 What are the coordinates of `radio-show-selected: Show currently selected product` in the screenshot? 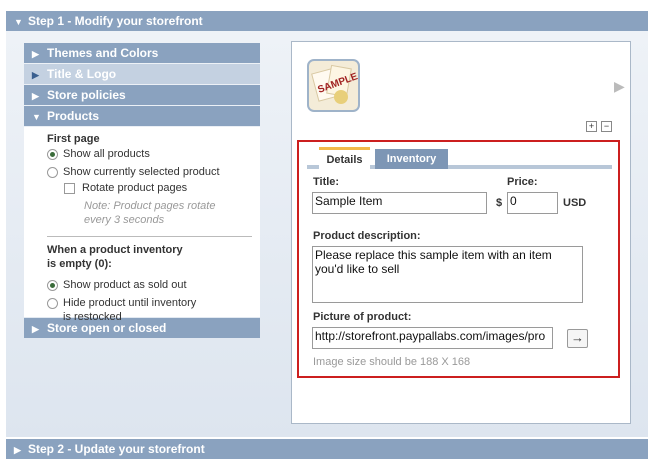 It's located at (133, 172).